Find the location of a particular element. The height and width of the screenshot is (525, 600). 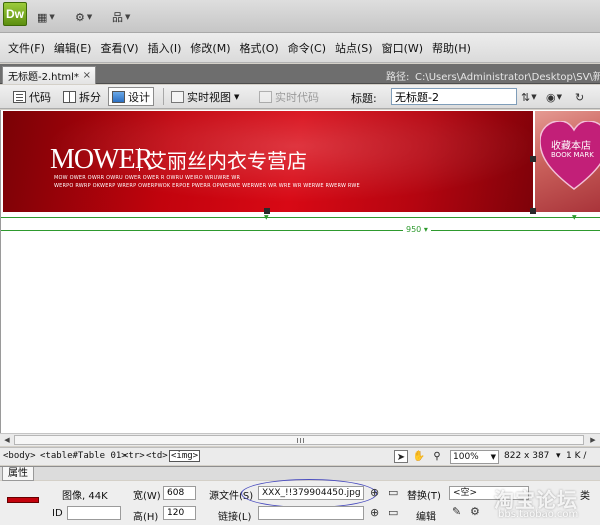

height-label: 高(H) is located at coordinates (146, 517).